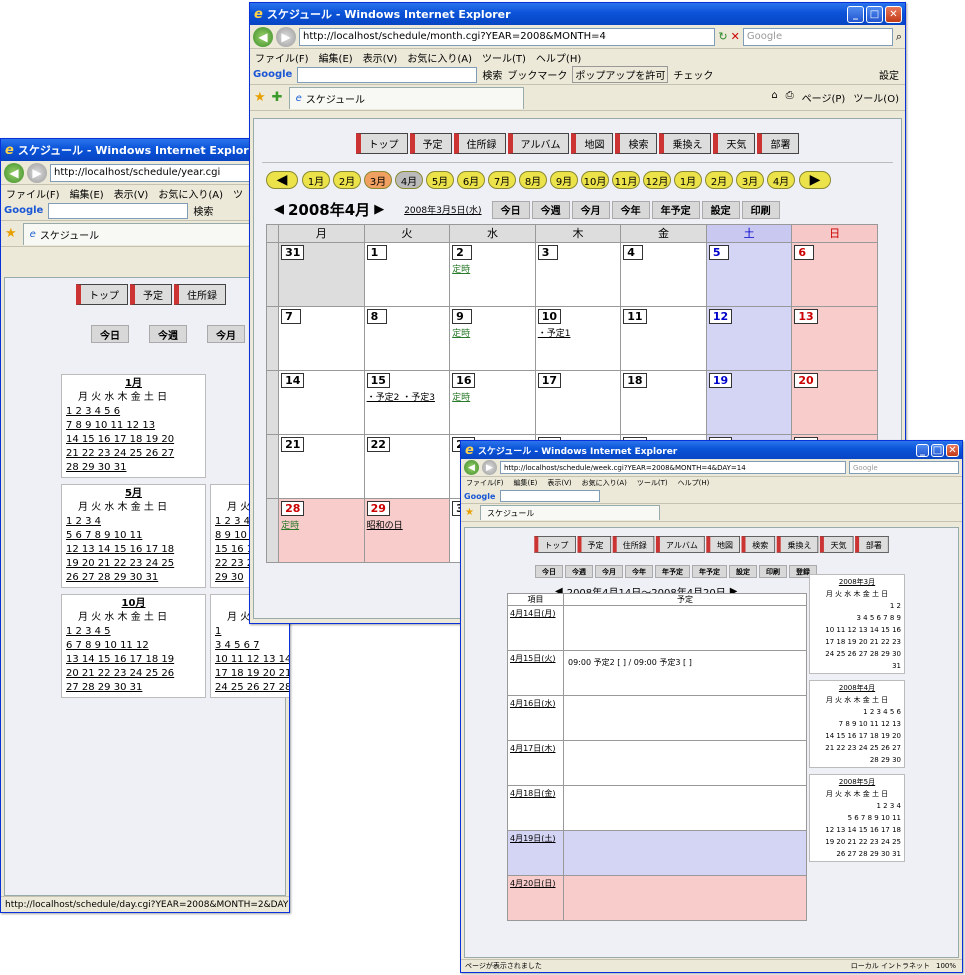  Describe the element at coordinates (510, 209) in the screenshot. I see `view-button-0: 今日` at that location.